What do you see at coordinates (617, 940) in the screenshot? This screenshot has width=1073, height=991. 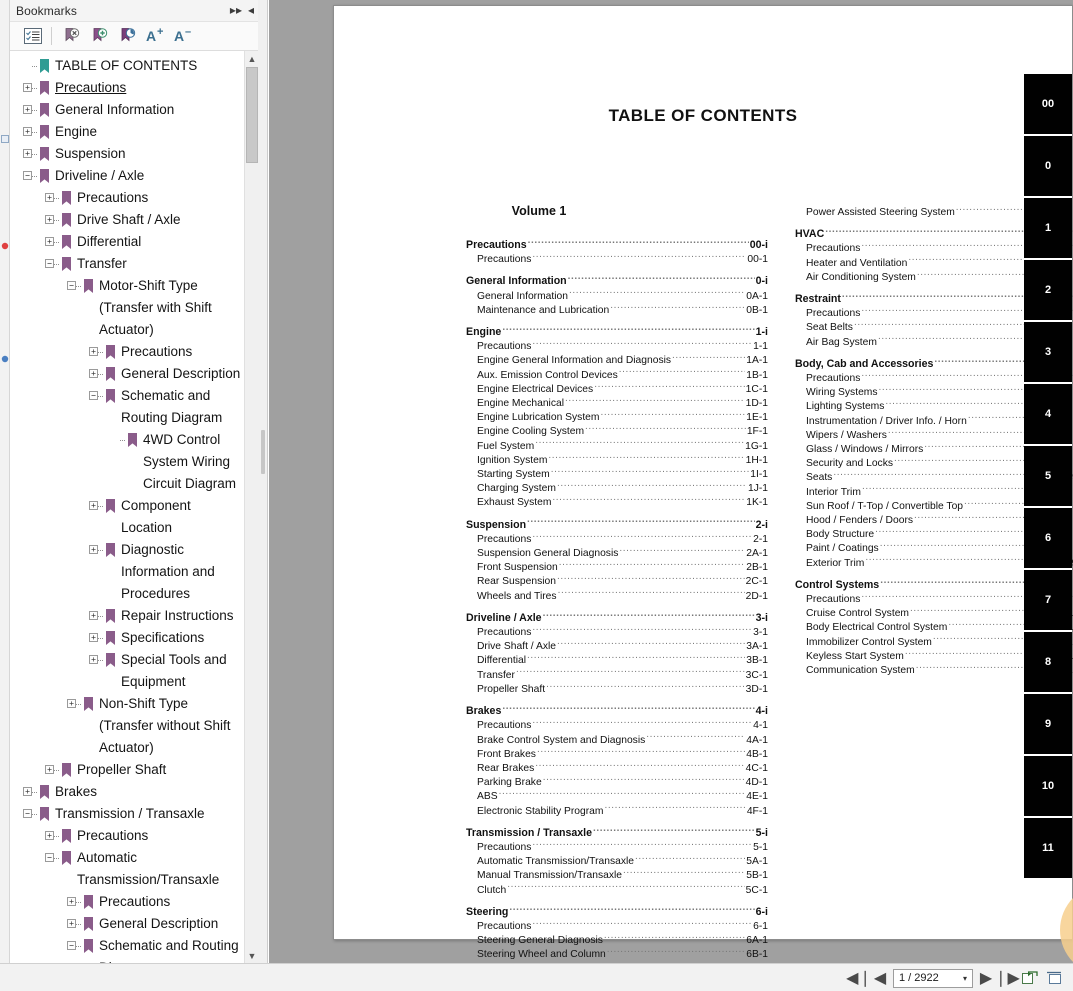 I see `toc-subsection-entry: Steering General Diagnosis 6A-1` at bounding box center [617, 940].